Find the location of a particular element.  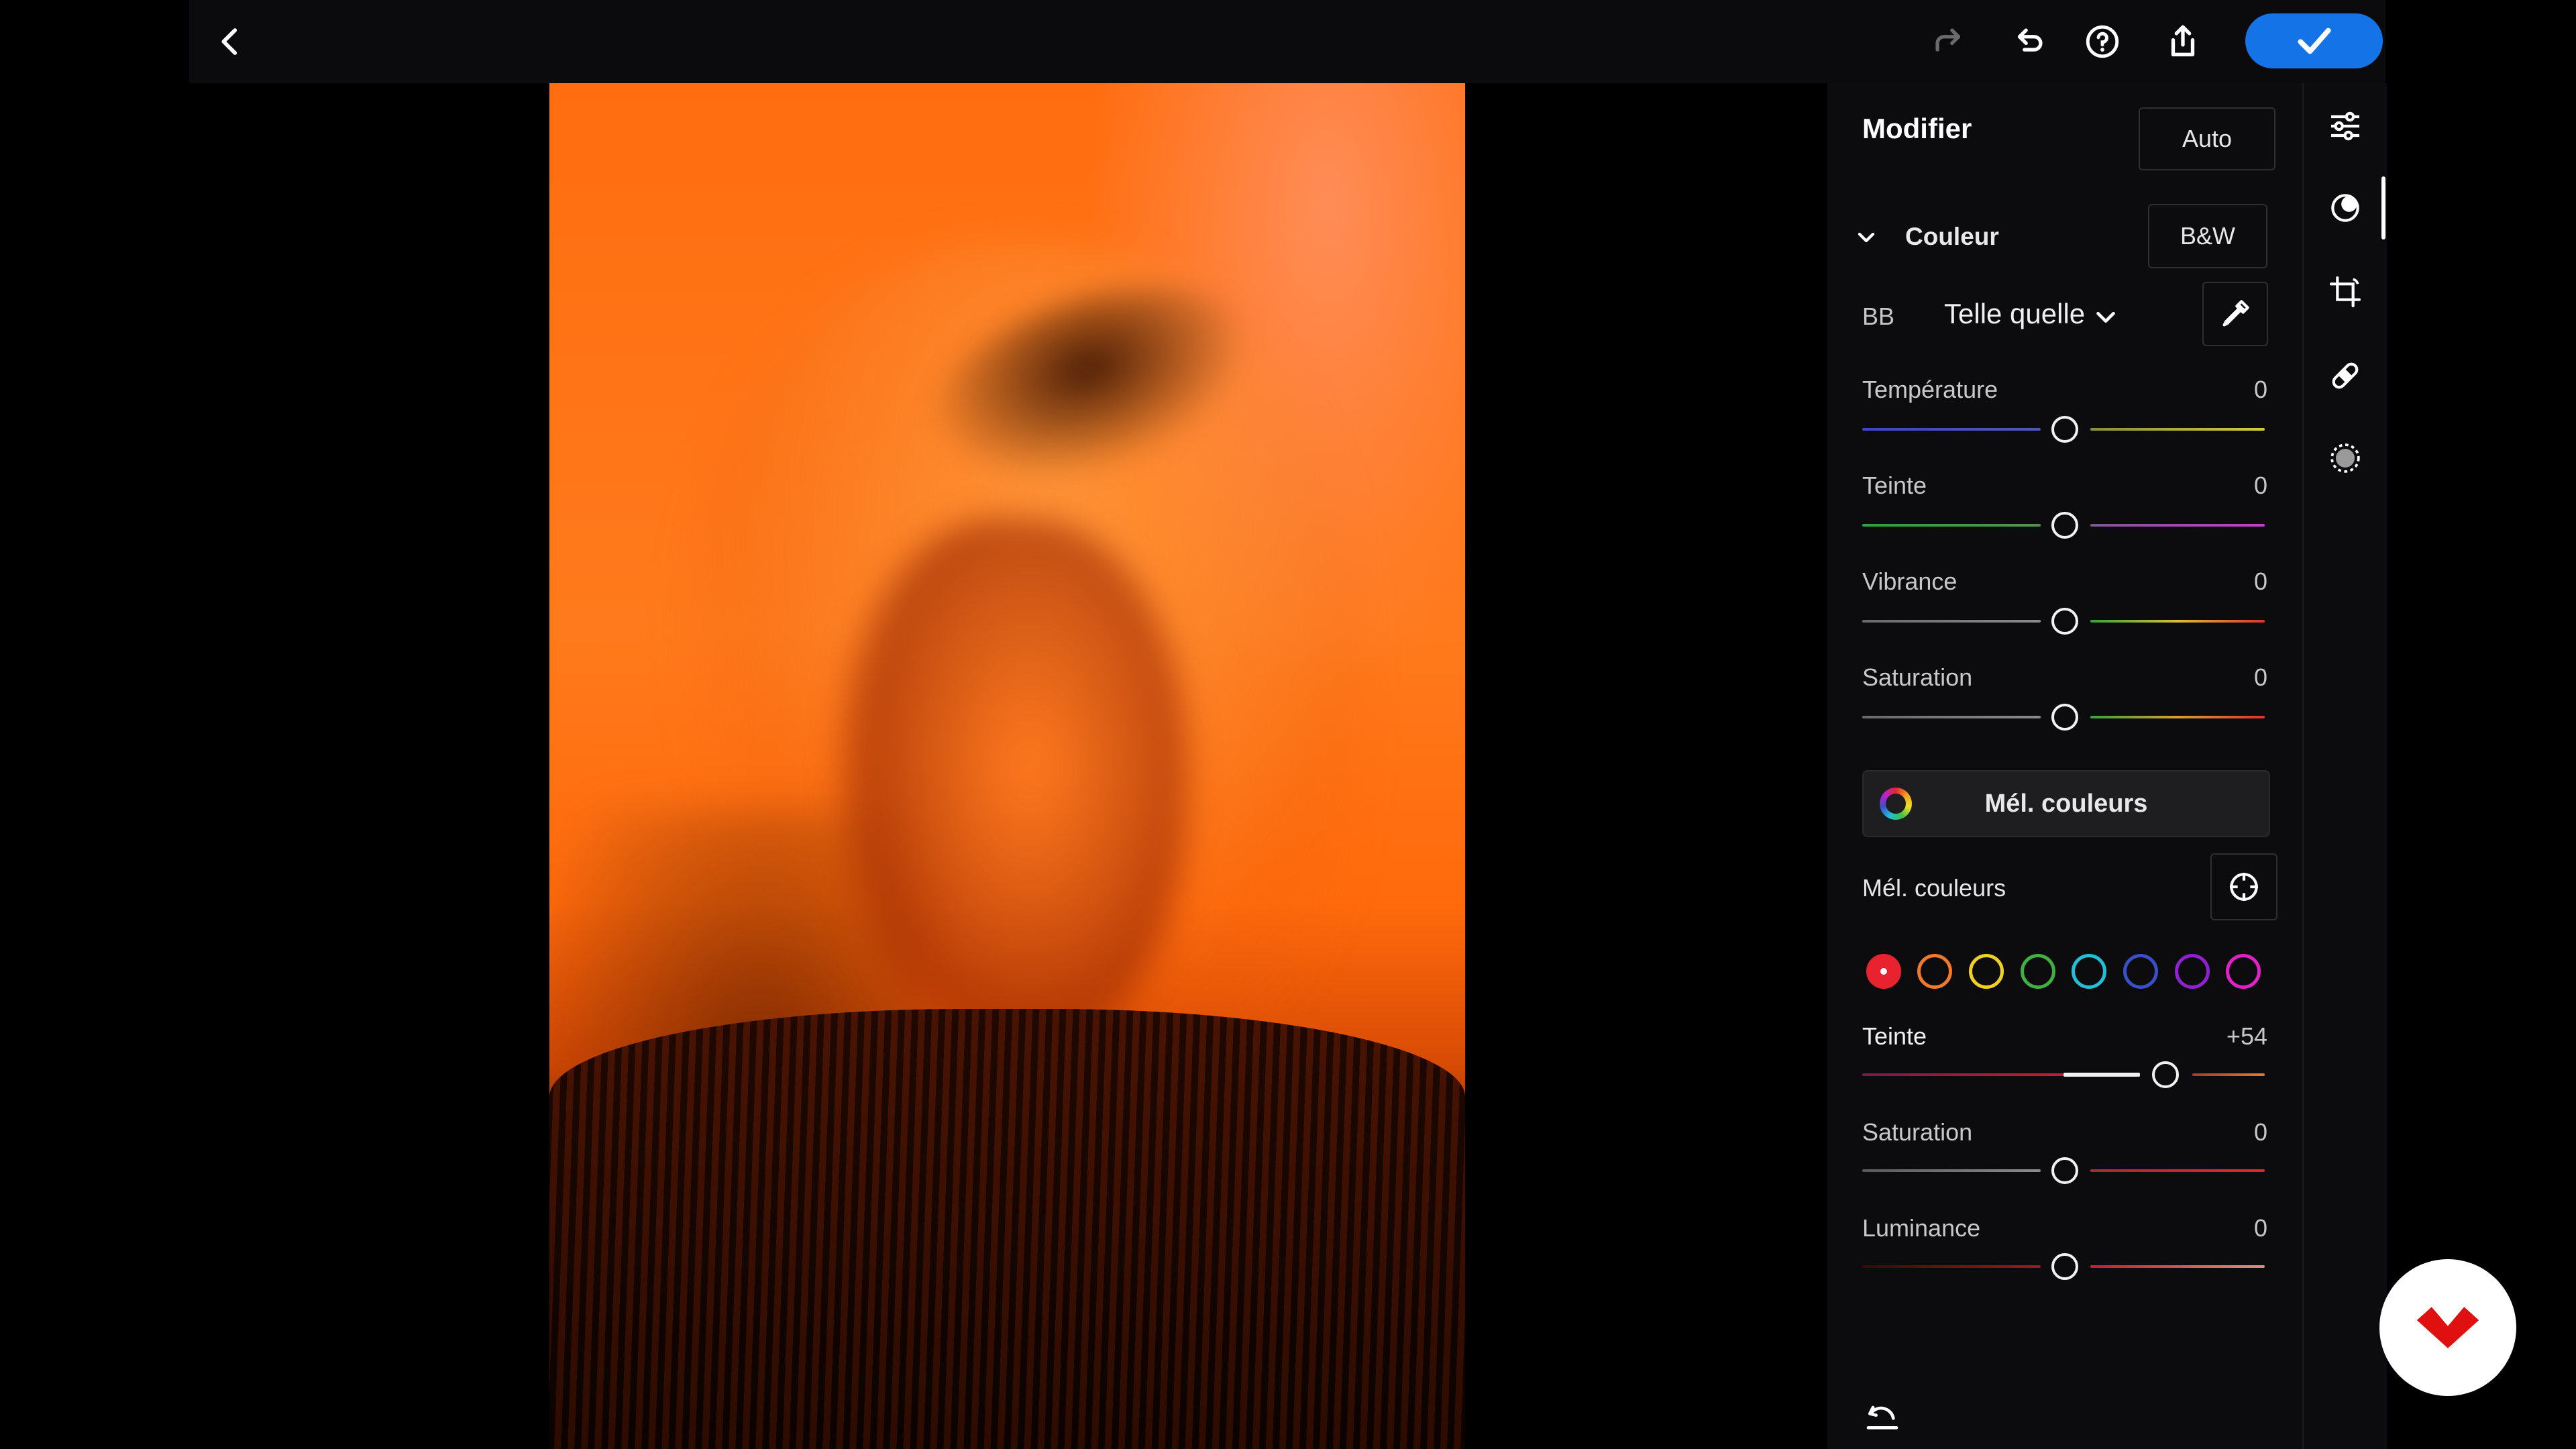

target-adjust-button is located at coordinates (2243, 886).